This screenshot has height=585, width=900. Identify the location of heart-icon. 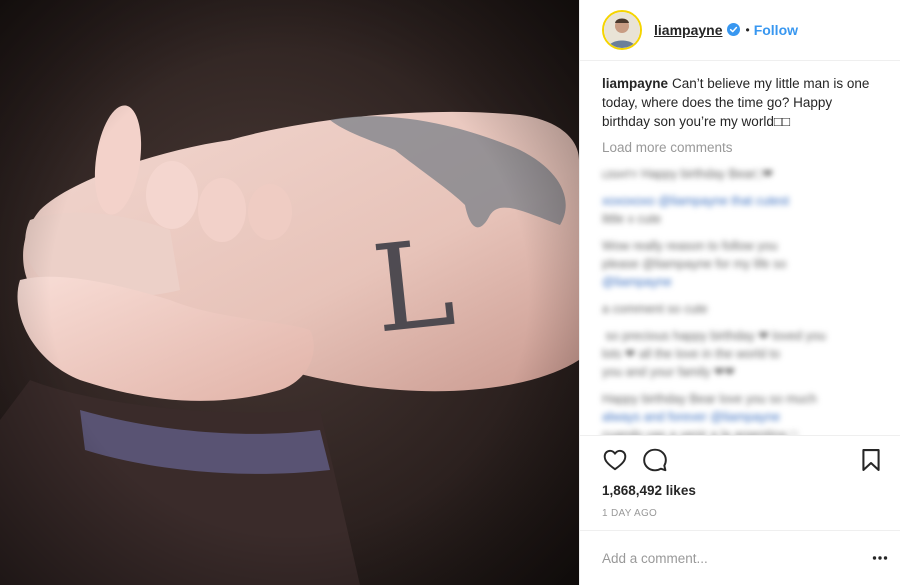
(615, 460).